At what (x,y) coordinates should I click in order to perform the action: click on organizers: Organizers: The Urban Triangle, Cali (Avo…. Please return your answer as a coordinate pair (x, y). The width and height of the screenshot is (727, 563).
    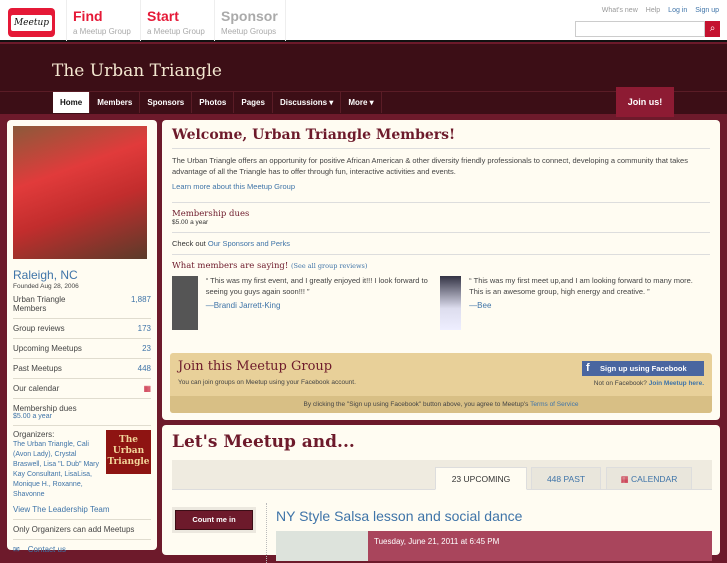
    Looking at the image, I should click on (82, 463).